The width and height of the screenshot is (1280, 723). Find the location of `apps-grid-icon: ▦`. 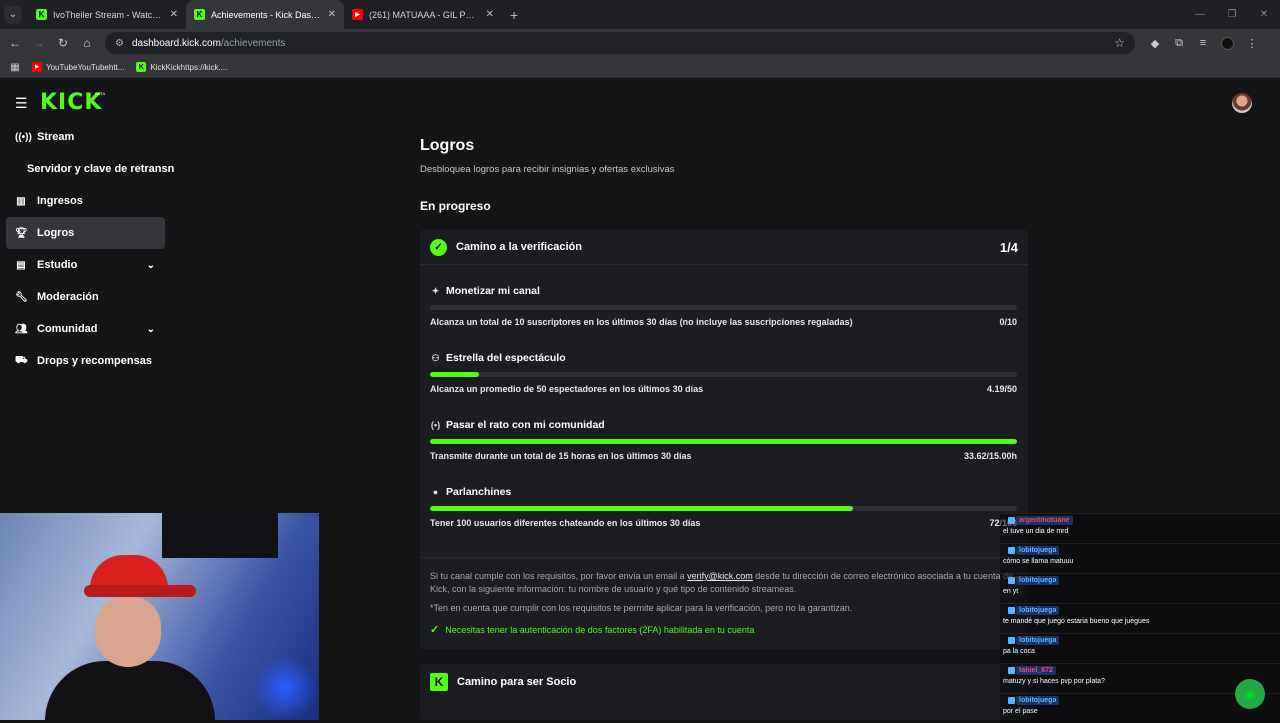

apps-grid-icon: ▦ is located at coordinates (15, 67).